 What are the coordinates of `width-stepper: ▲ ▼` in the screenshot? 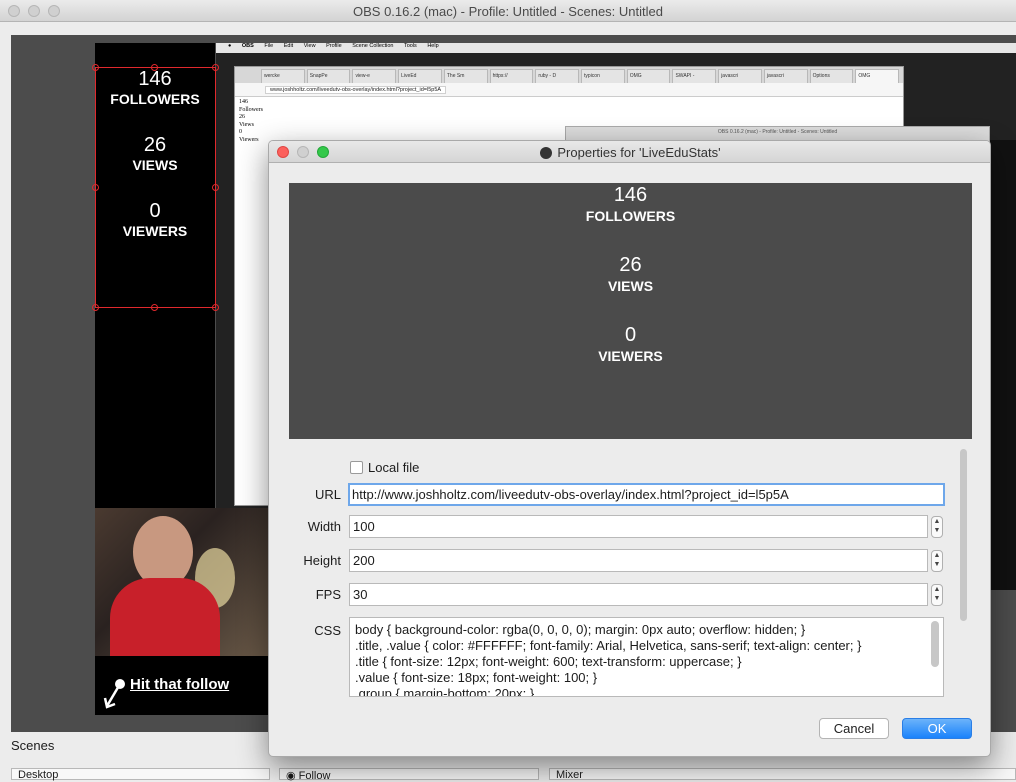 It's located at (937, 527).